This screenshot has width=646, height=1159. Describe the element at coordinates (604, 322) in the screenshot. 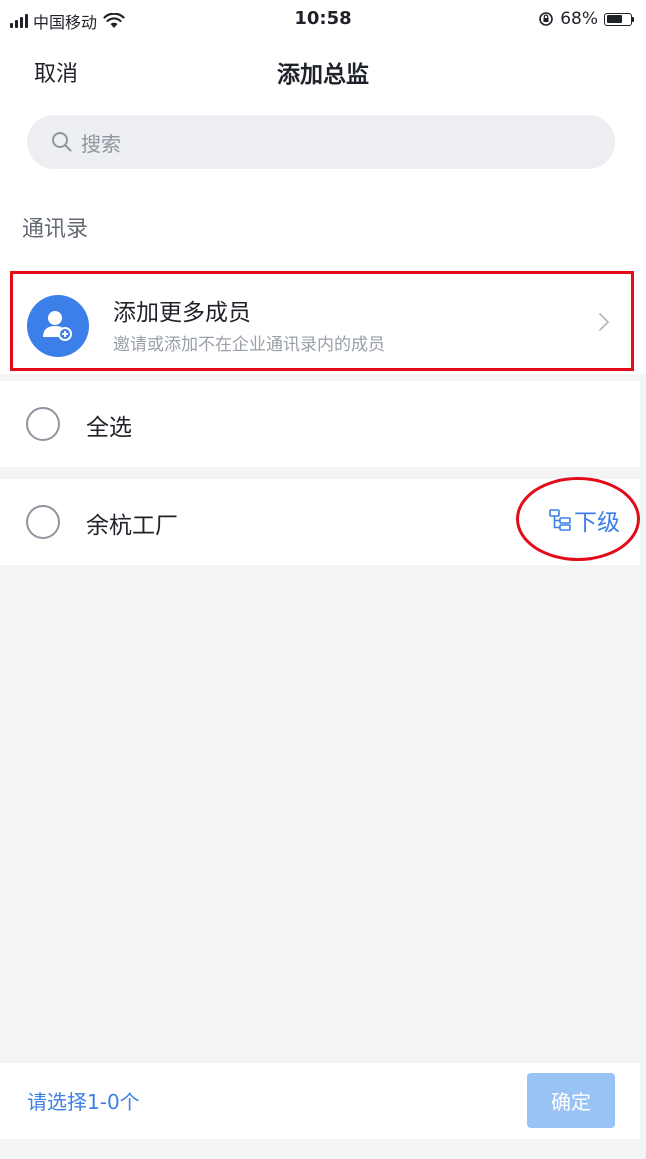

I see `chevron-right-icon` at that location.